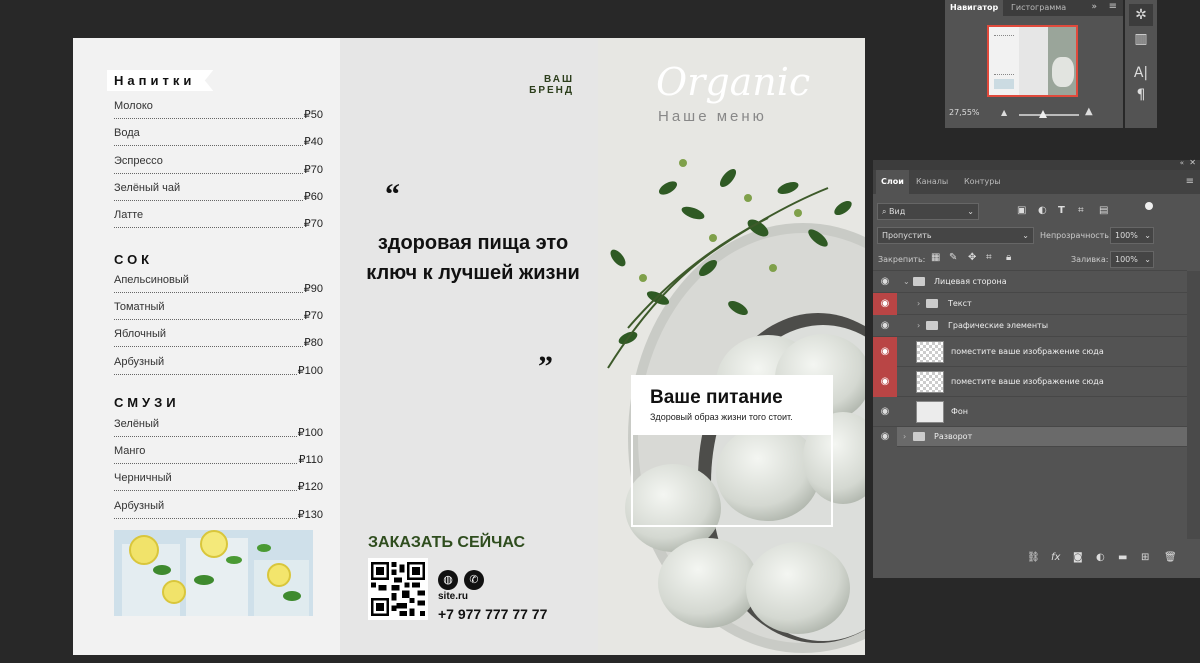 The image size is (1200, 663). Describe the element at coordinates (218, 482) in the screenshot. I see `menu-item: Черничный ₽120` at that location.